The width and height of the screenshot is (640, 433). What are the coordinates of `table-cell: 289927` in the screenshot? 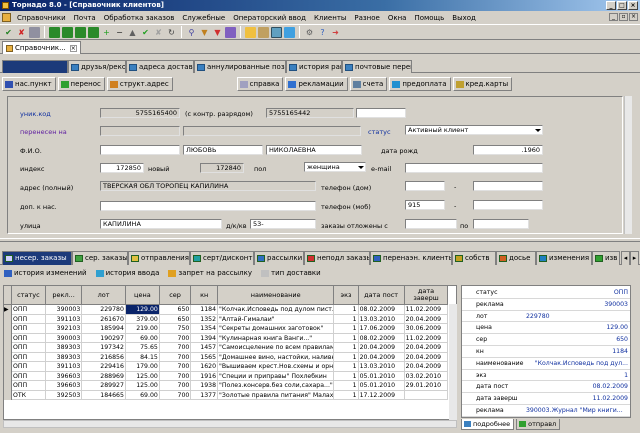 It's located at (104, 386).